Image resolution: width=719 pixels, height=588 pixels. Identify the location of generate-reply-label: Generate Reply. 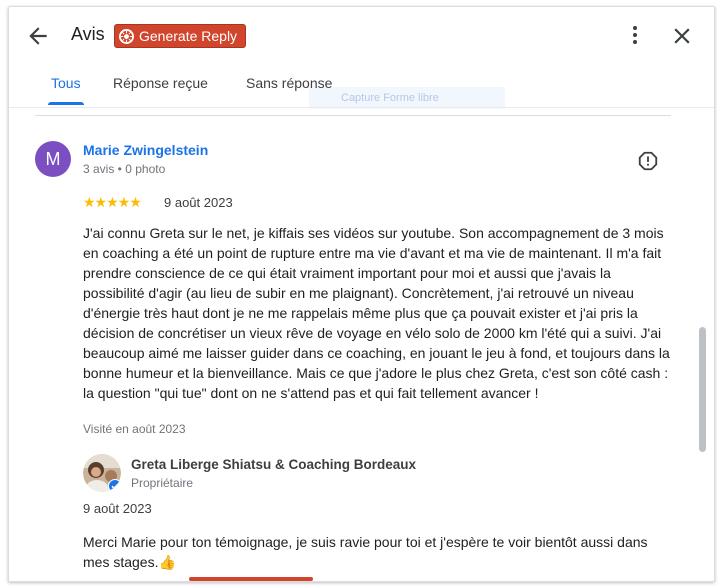
(188, 36).